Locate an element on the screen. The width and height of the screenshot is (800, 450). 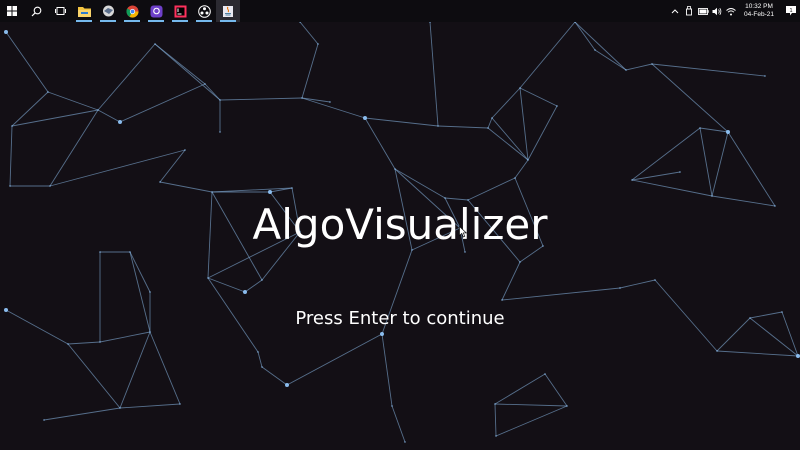
obs-icon is located at coordinates (204, 11).